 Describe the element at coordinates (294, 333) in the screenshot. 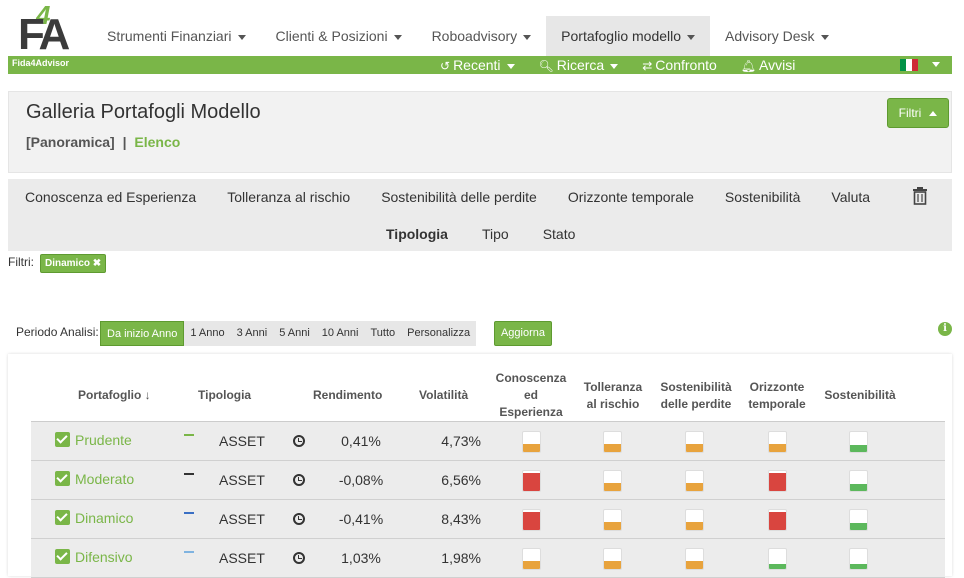

I see `period-5-anni: 5 Anni` at that location.